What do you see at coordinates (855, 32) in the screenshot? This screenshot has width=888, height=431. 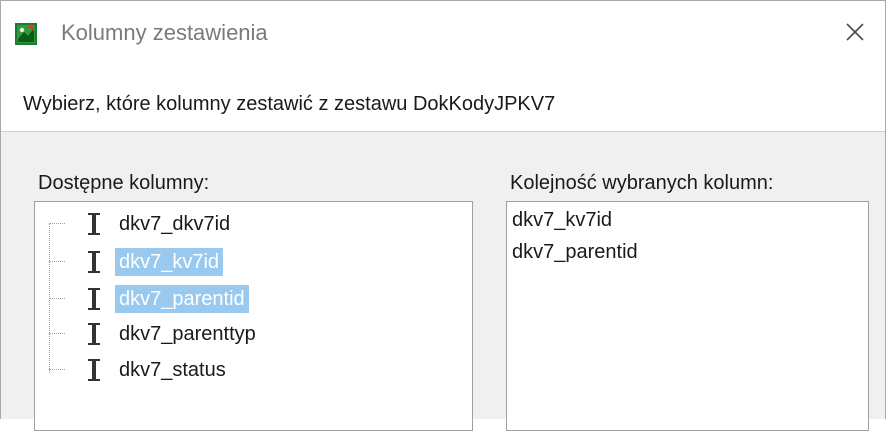 I see `close-icon` at bounding box center [855, 32].